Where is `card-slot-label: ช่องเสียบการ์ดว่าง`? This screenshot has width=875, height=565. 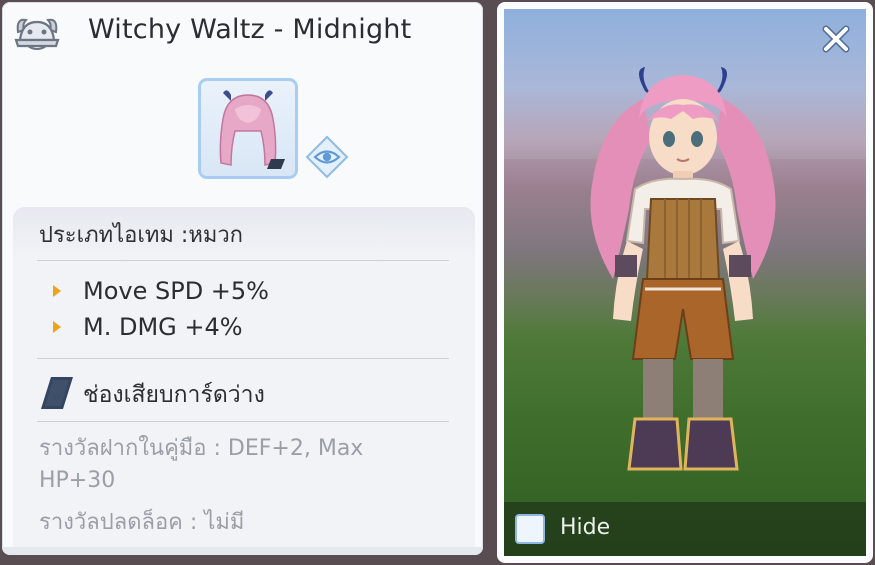
card-slot-label: ช่องเสียบการ์ดว่าง is located at coordinates (174, 395).